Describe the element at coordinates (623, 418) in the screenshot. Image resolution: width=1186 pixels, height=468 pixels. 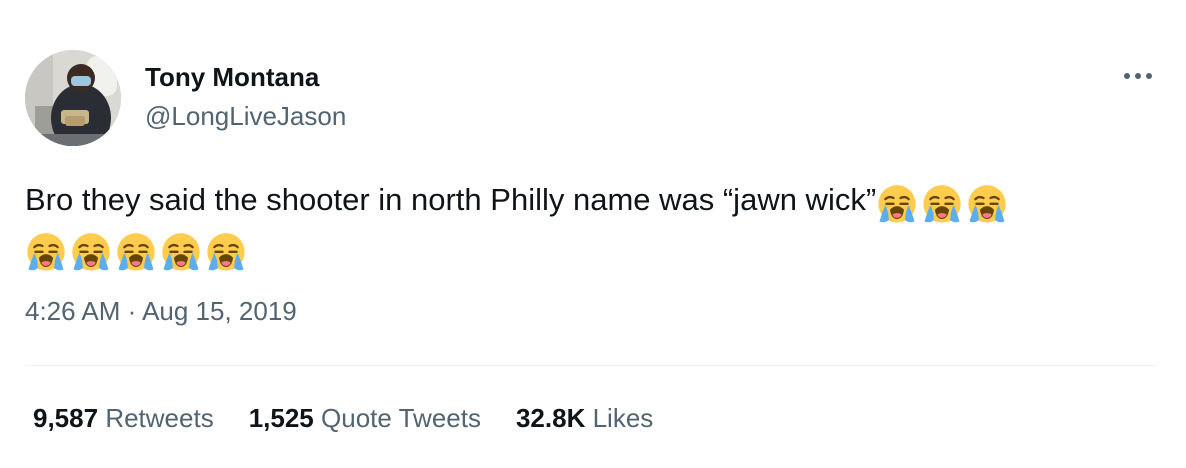
I see `likes-label: Likes` at that location.